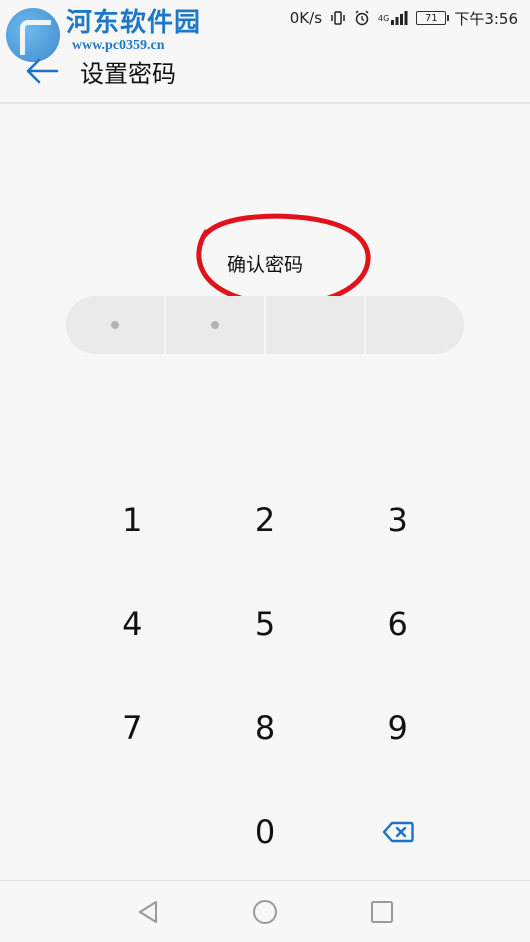  Describe the element at coordinates (306, 18) in the screenshot. I see `network-speed: 0K/s` at that location.